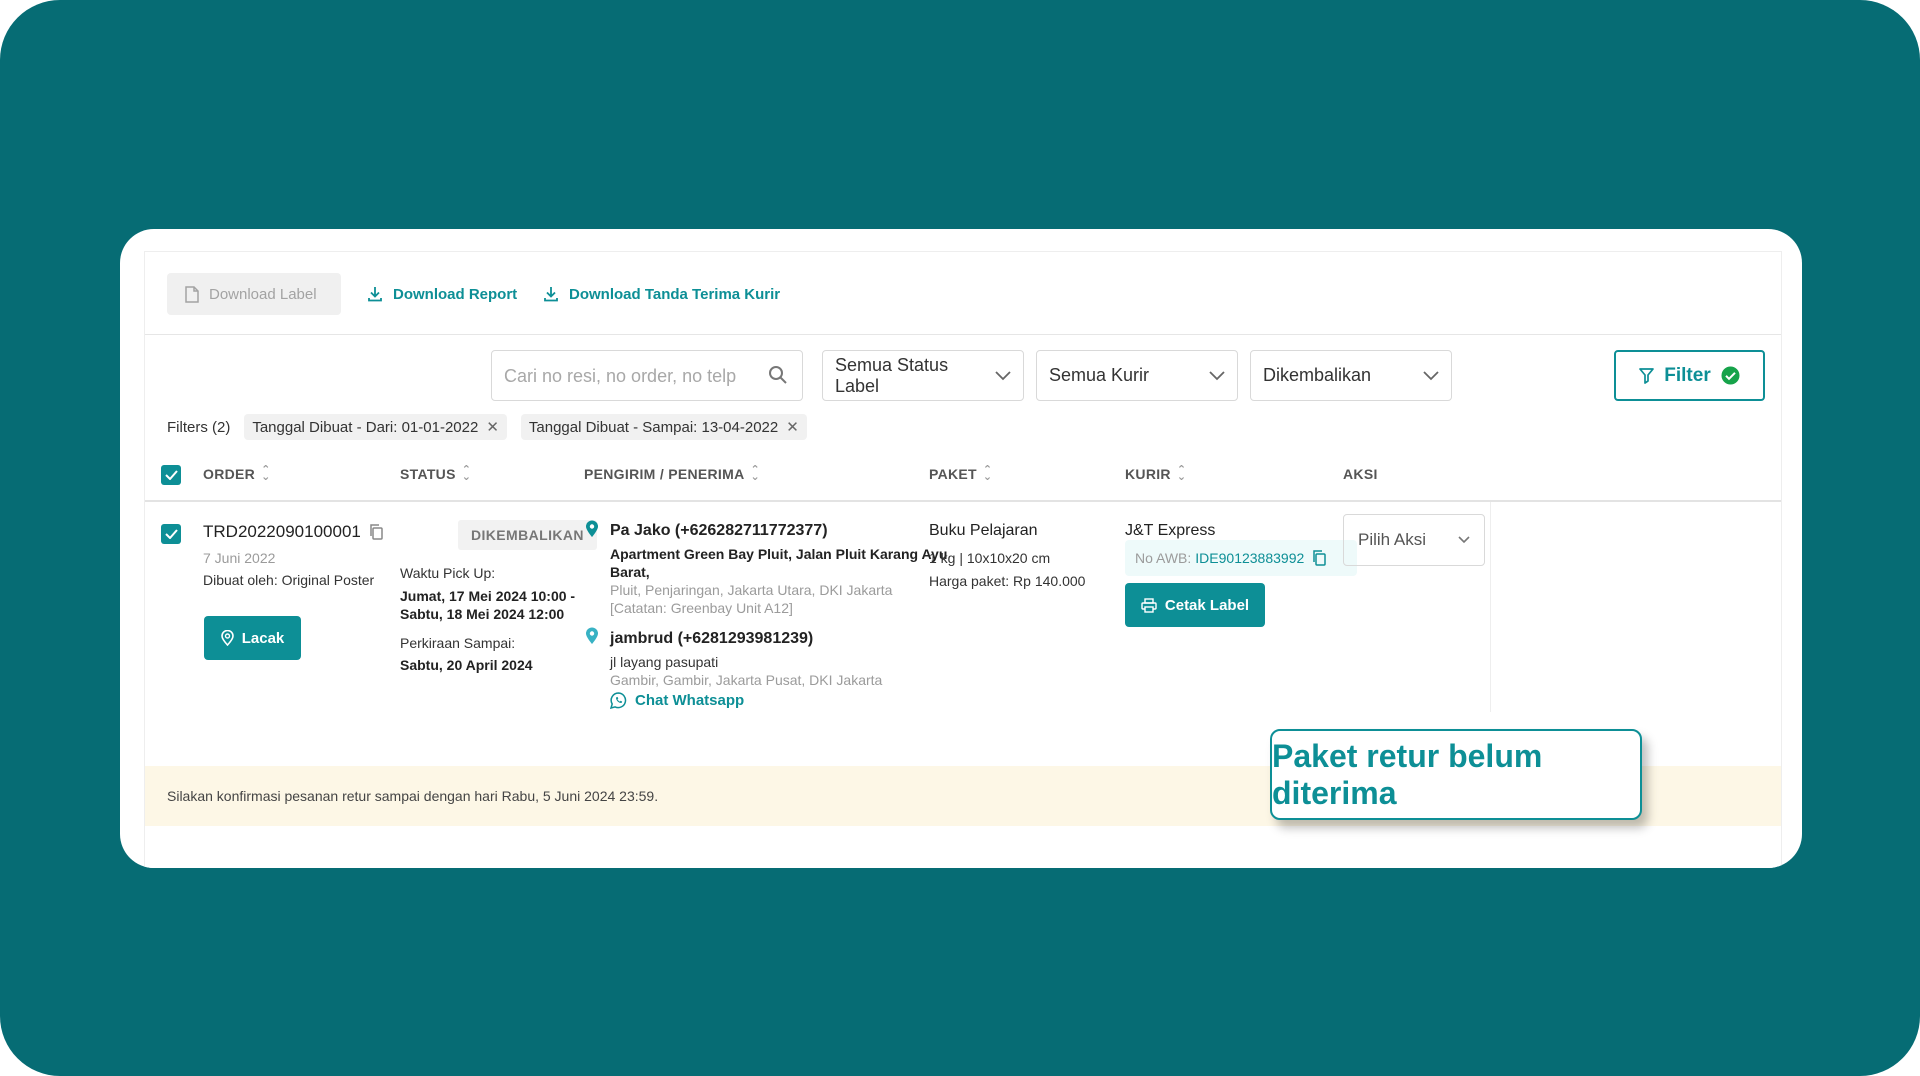  Describe the element at coordinates (664, 662) in the screenshot. I see `receiver-address: jl layang pasupati` at that location.